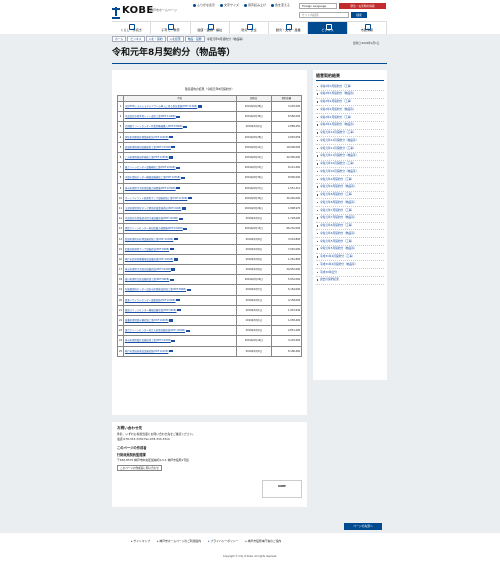 The height and width of the screenshot is (564, 500). Describe the element at coordinates (253, 127) in the screenshot. I see `contract-date: 2019年8月2日` at that location.